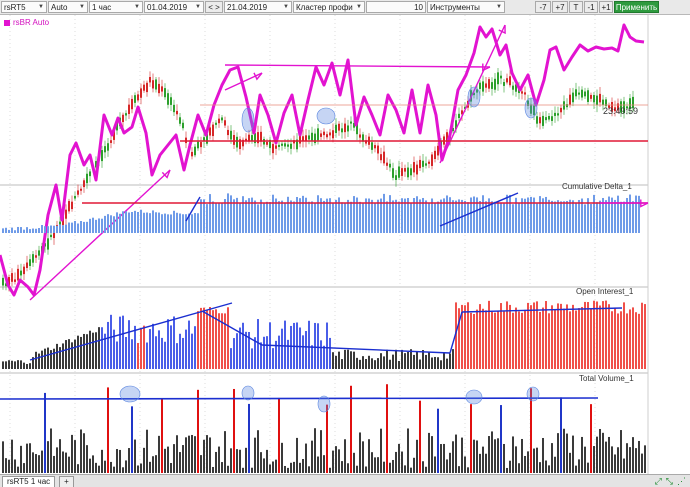 This screenshot has width=690, height=487. What do you see at coordinates (299, 398) in the screenshot?
I see `volume-level-line` at bounding box center [299, 398].